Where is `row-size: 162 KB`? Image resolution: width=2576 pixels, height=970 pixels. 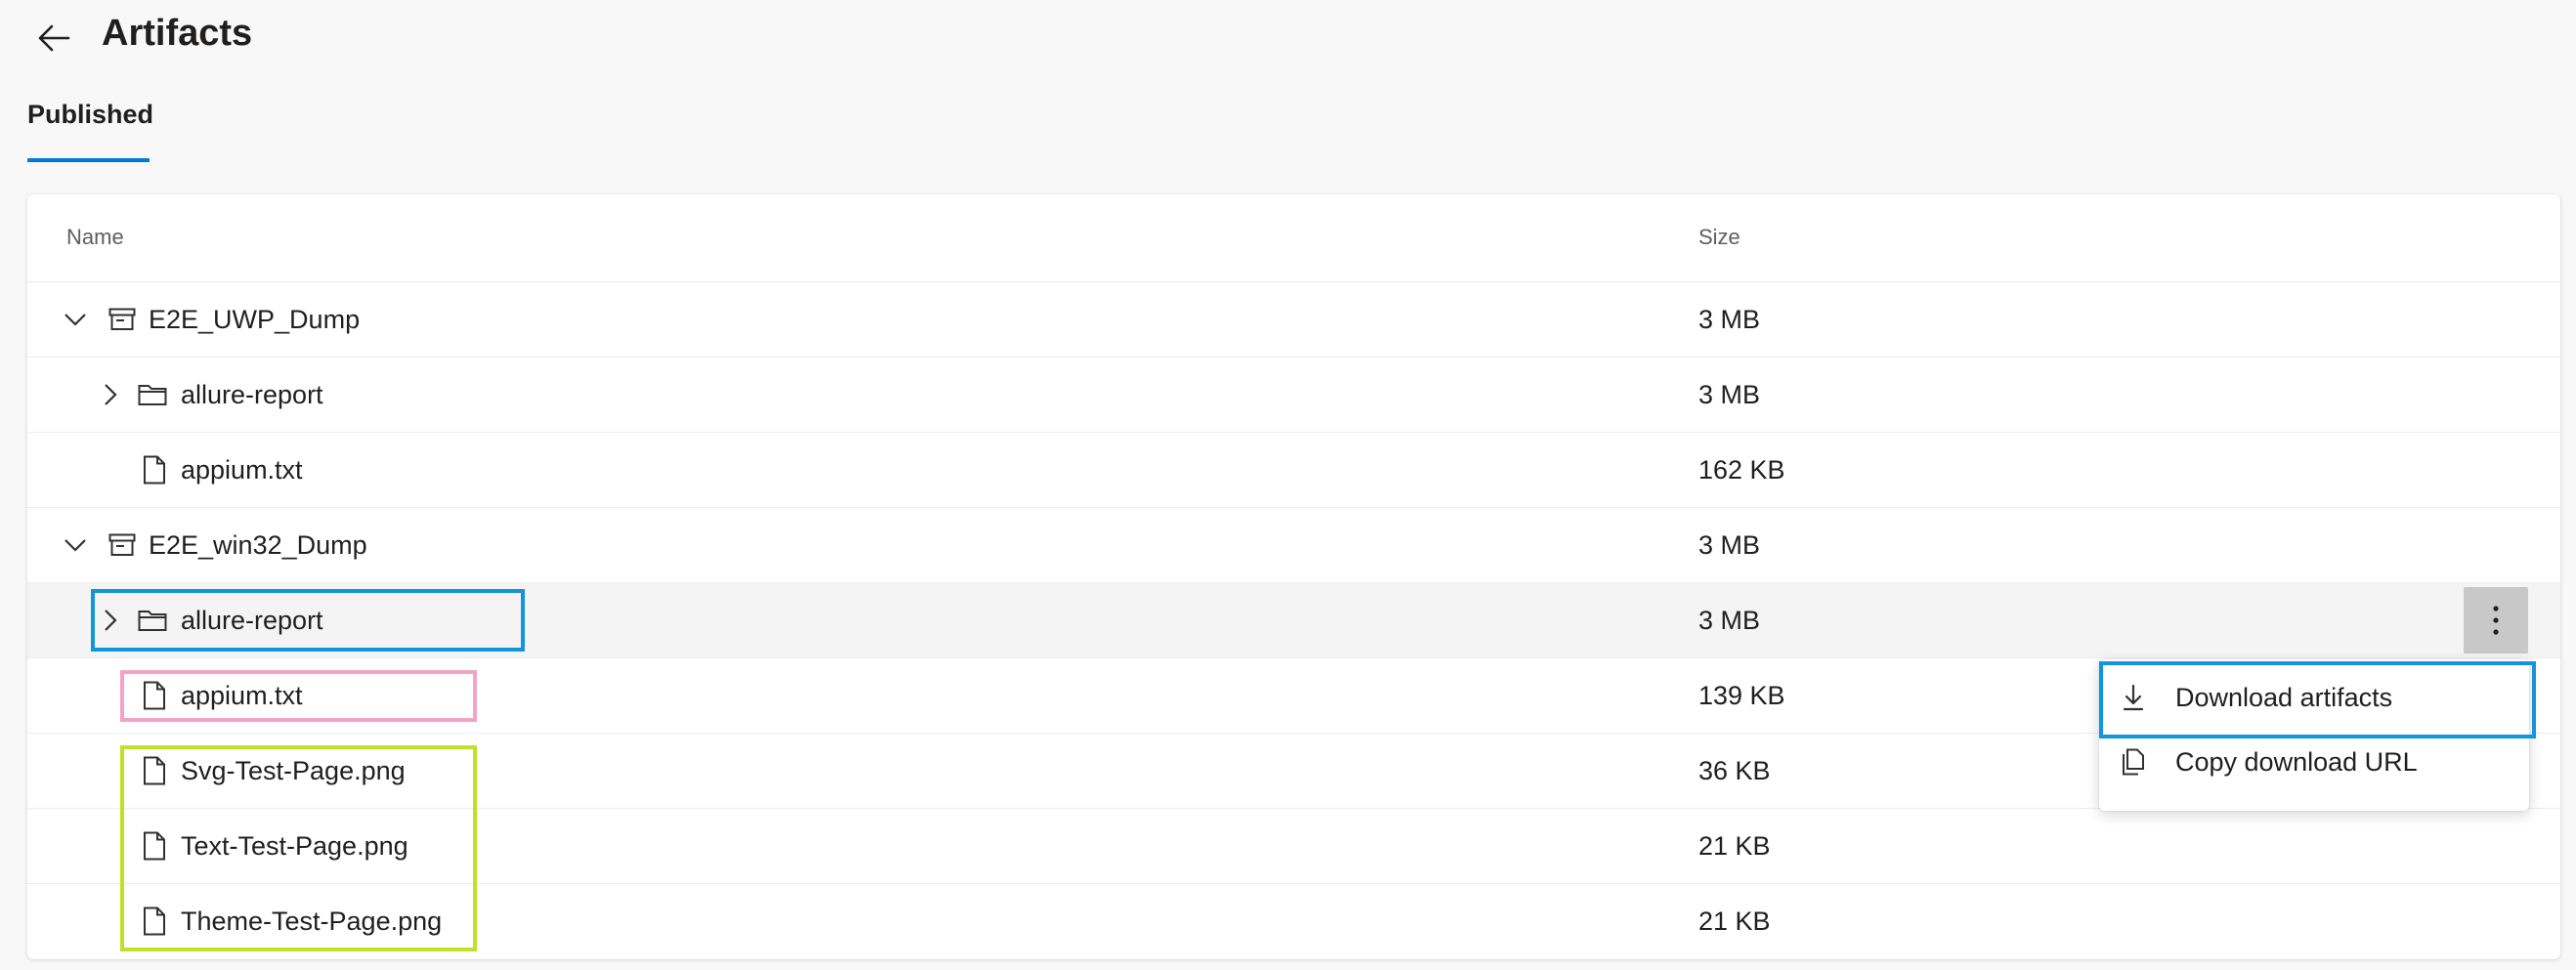
row-size: 162 KB is located at coordinates (1742, 470).